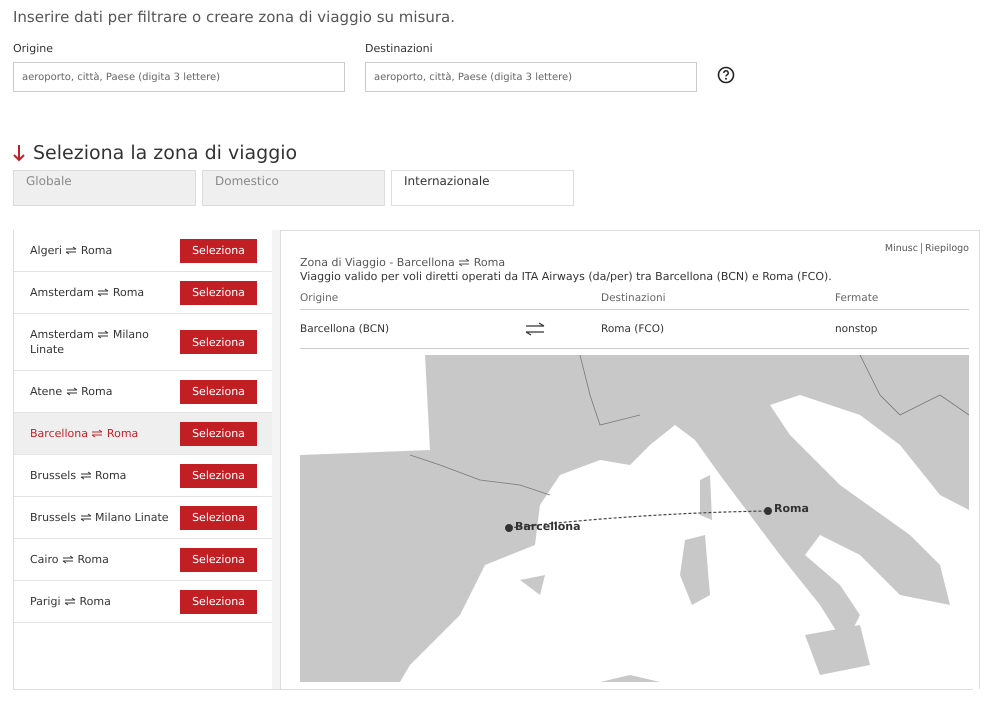 This screenshot has width=984, height=713. What do you see at coordinates (293, 188) in the screenshot?
I see `zone-tab: Domestico` at bounding box center [293, 188].